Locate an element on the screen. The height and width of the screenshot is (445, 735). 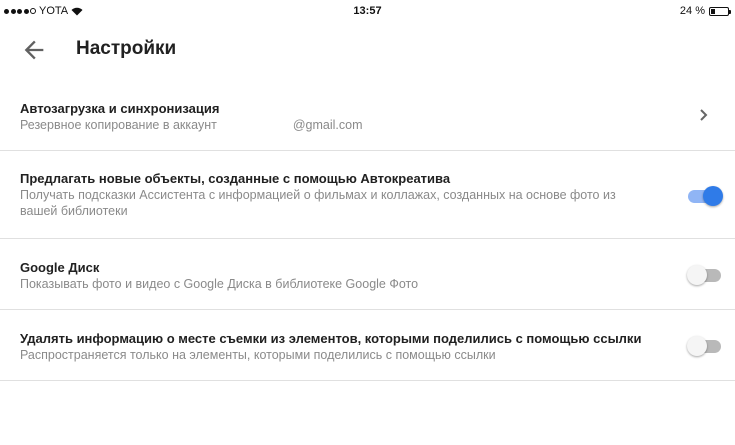
app-bar: Настройки is located at coordinates (367, 50).